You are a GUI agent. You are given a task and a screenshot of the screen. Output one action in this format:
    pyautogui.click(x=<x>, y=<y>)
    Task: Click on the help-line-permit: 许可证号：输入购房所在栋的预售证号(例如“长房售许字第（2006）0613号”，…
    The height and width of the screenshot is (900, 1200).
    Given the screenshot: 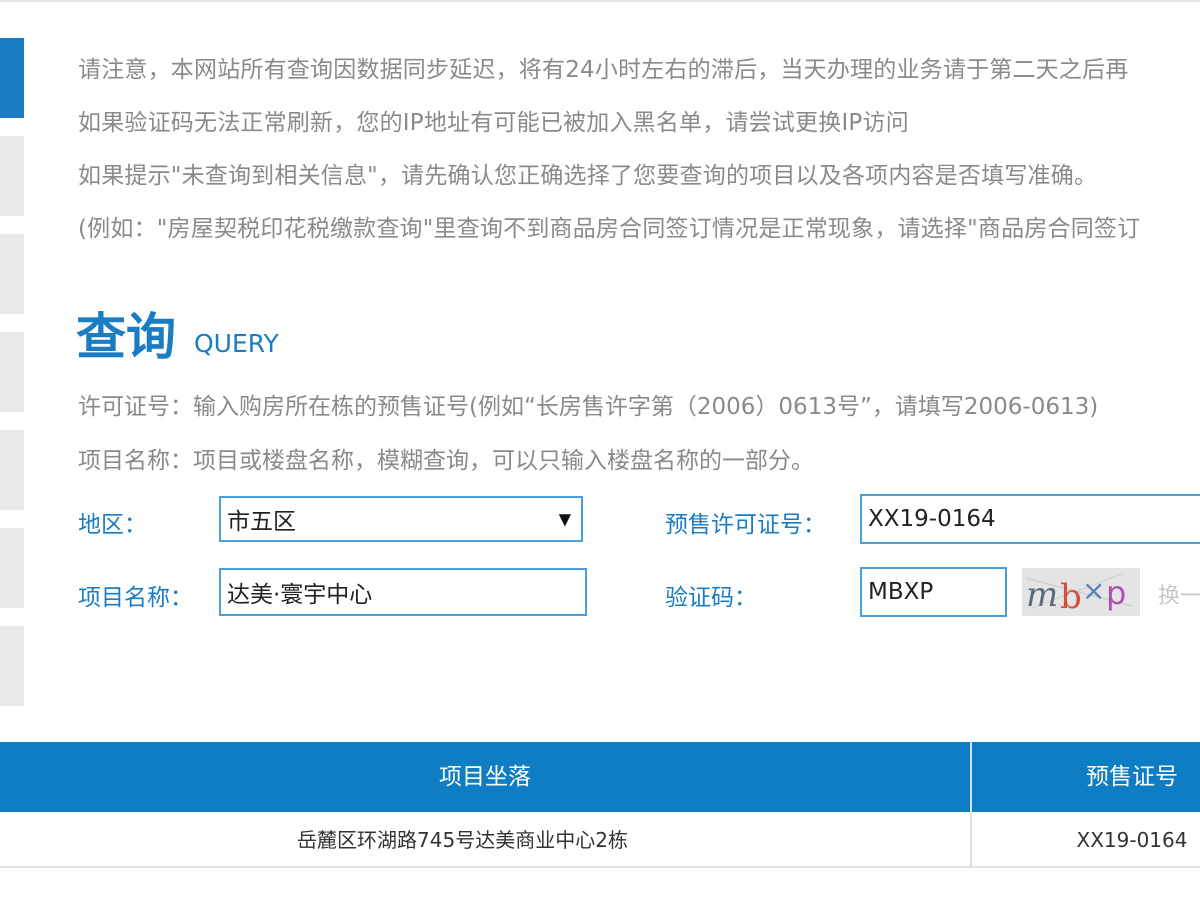 What is the action you would take?
    pyautogui.click(x=588, y=407)
    